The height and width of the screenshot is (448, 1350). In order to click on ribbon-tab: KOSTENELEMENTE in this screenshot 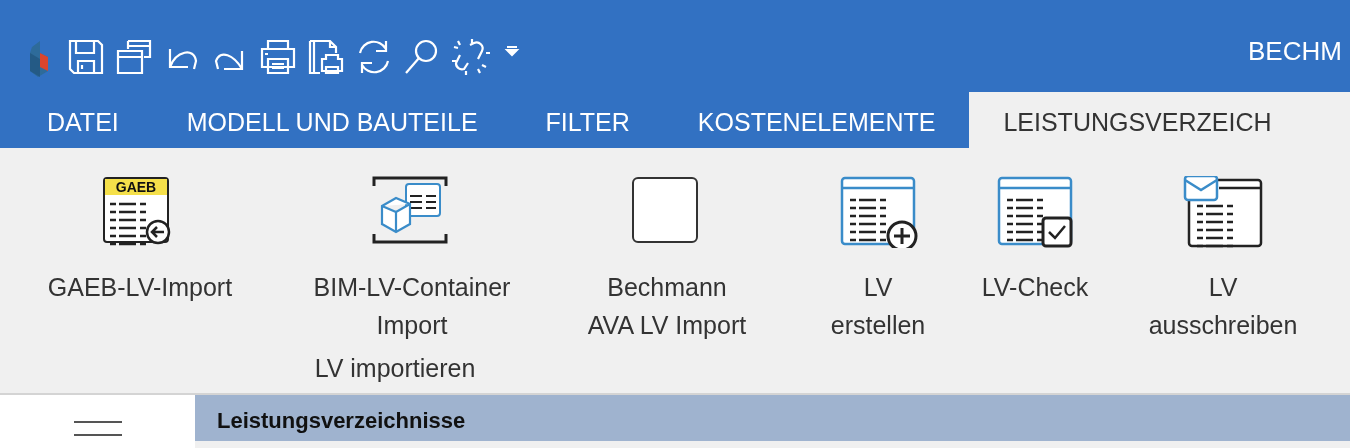, I will do `click(816, 120)`.